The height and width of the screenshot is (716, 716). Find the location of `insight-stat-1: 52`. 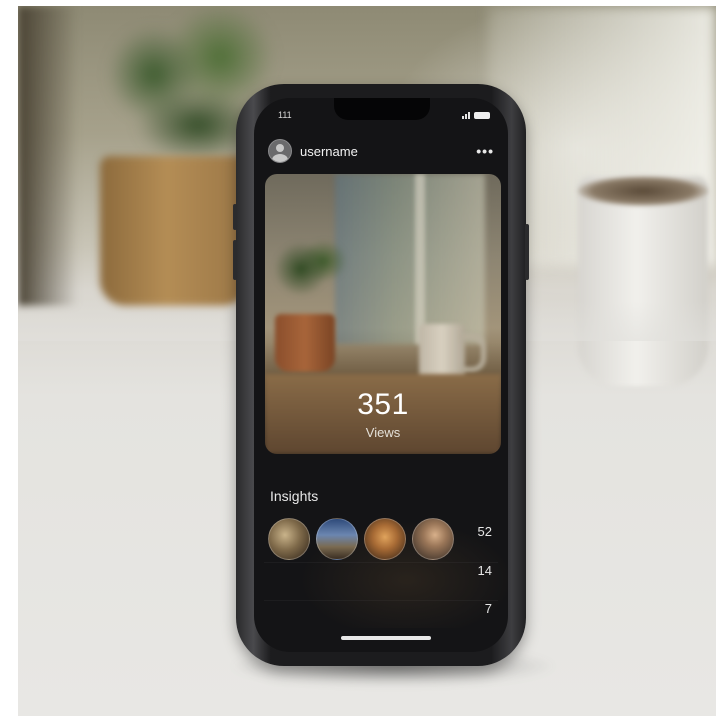

insight-stat-1: 52 is located at coordinates (484, 531).